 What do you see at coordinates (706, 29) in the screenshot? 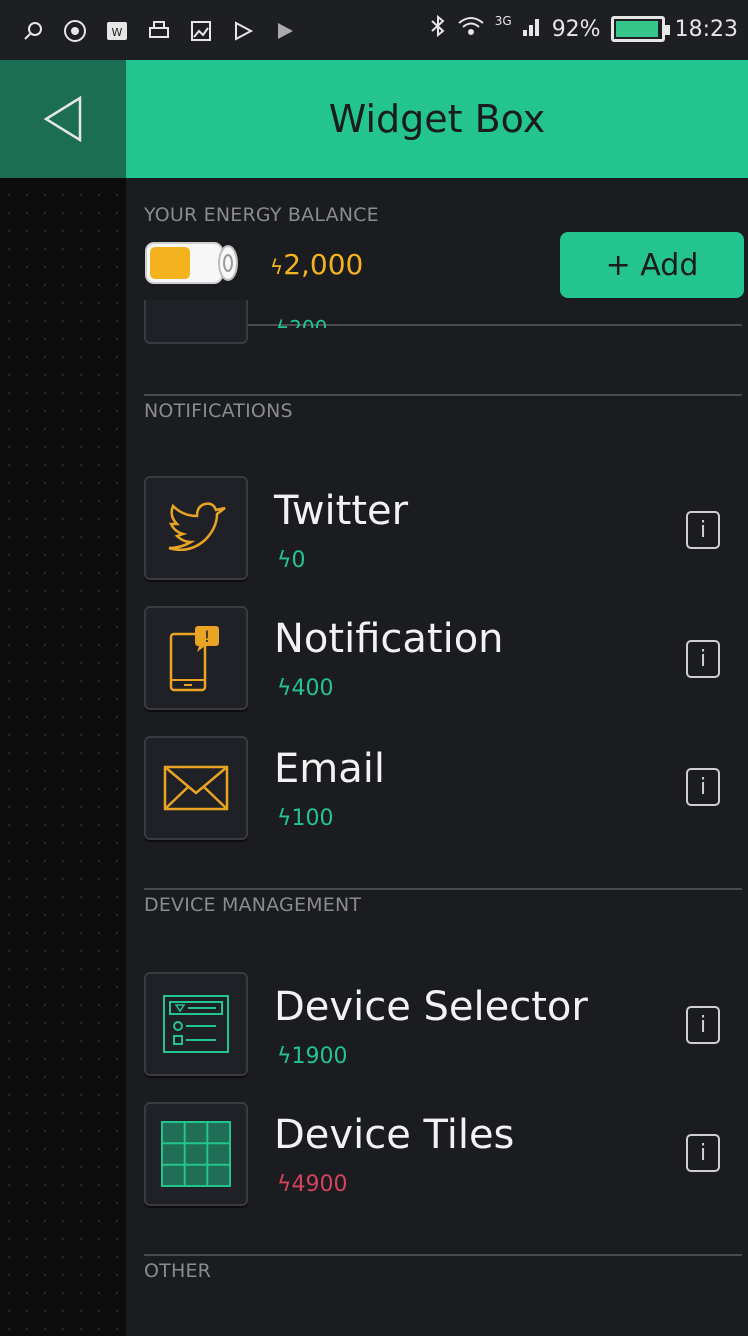
I see `clock: 18:23` at bounding box center [706, 29].